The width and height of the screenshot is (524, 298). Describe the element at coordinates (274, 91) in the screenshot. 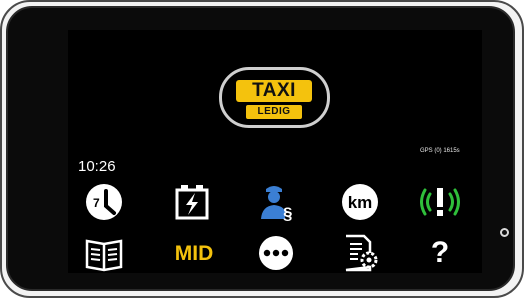

I see `taxi-sign-title: TAXI` at that location.